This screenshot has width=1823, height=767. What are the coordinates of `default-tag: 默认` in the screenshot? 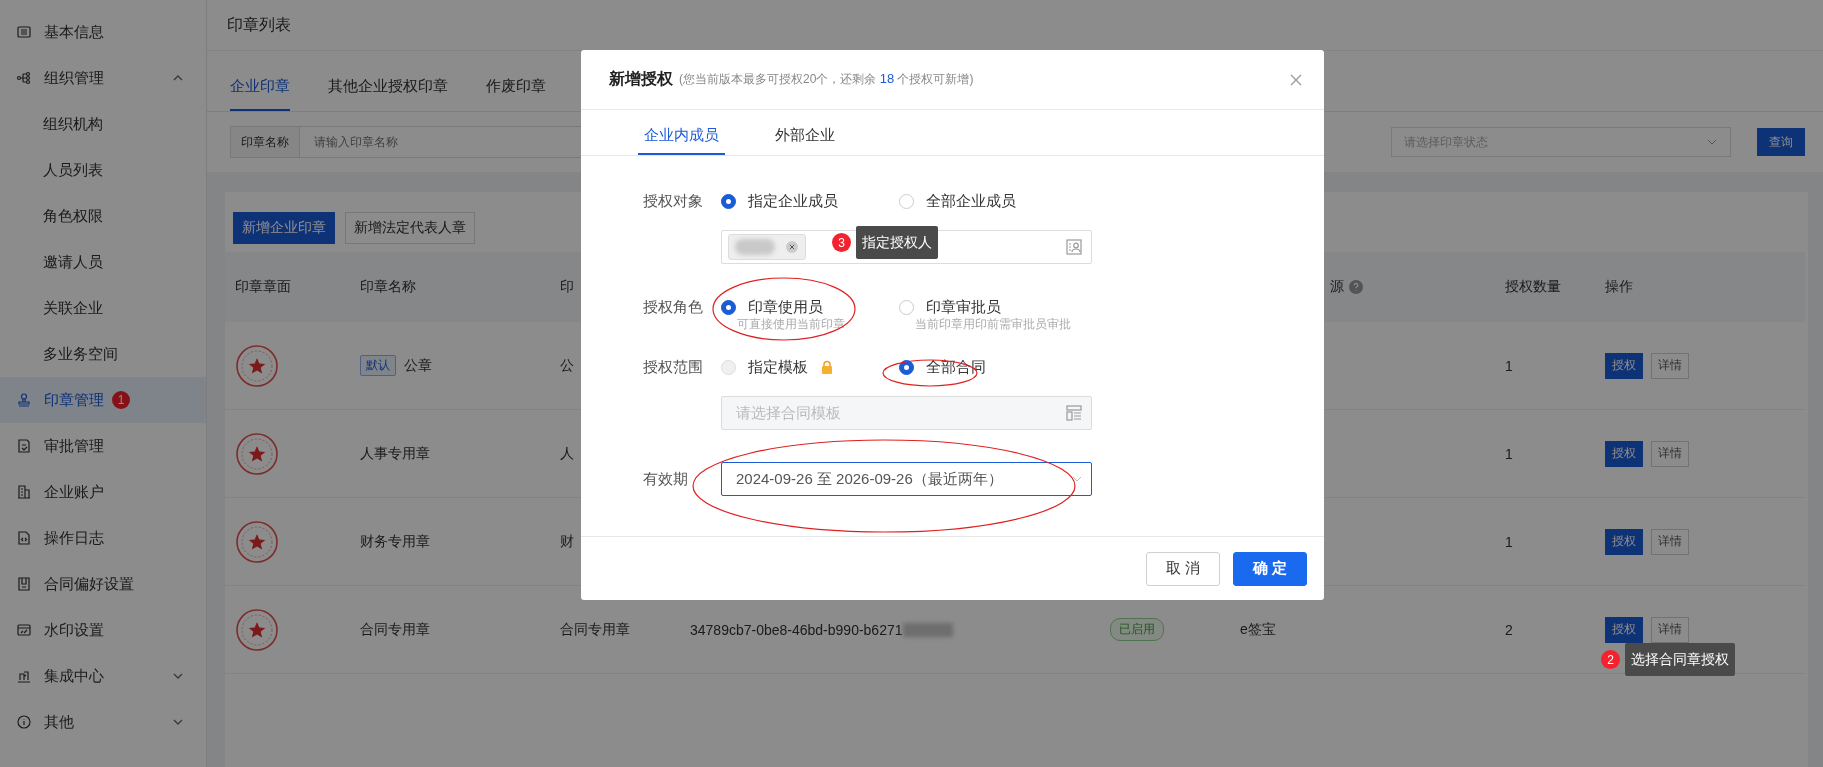 It's located at (378, 365).